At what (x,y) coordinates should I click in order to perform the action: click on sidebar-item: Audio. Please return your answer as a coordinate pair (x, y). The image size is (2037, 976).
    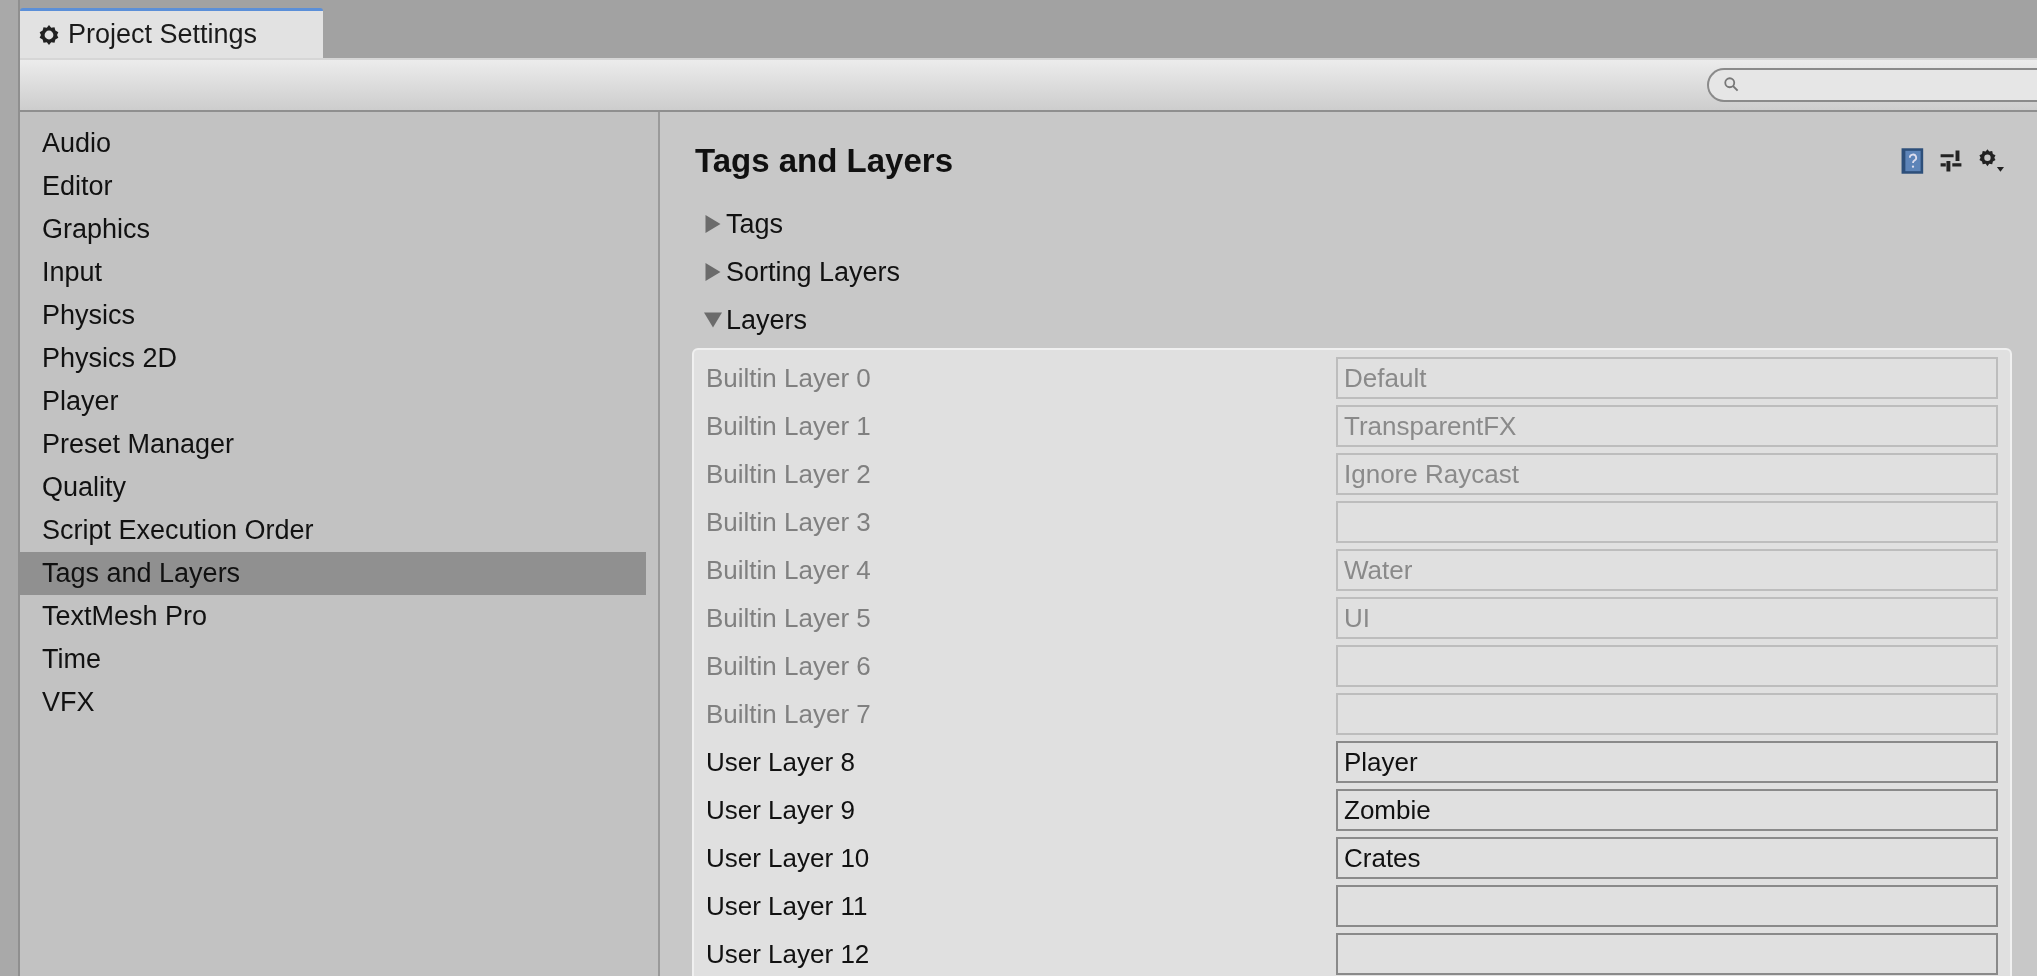
    Looking at the image, I should click on (333, 143).